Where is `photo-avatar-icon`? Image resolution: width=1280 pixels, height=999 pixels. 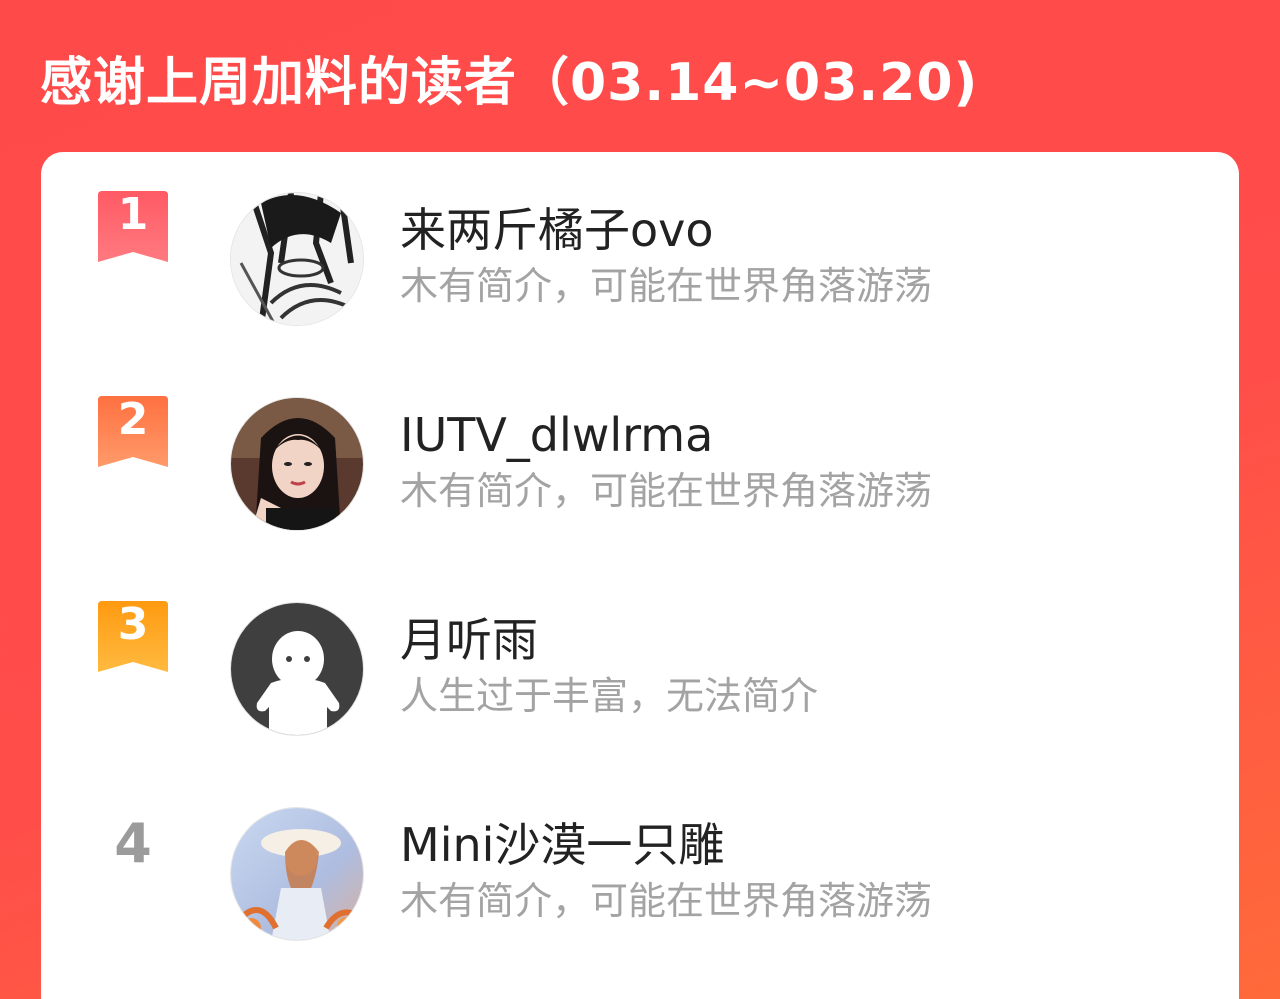 photo-avatar-icon is located at coordinates (297, 464).